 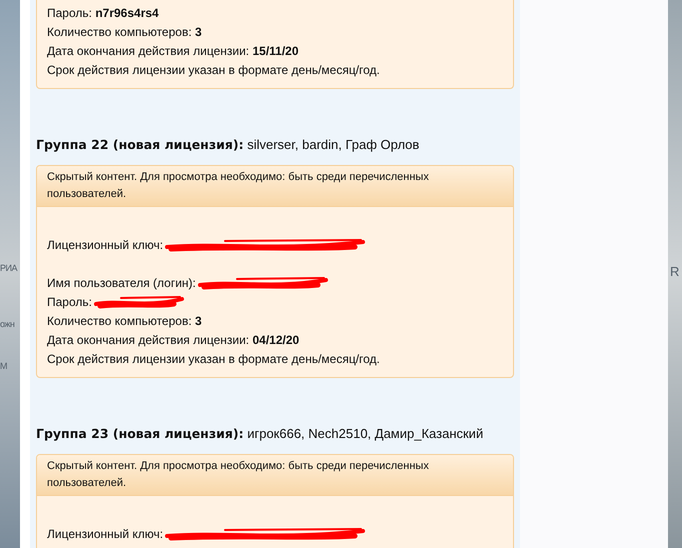 I want to click on field-value: n7r96s4rs4, so click(x=127, y=13).